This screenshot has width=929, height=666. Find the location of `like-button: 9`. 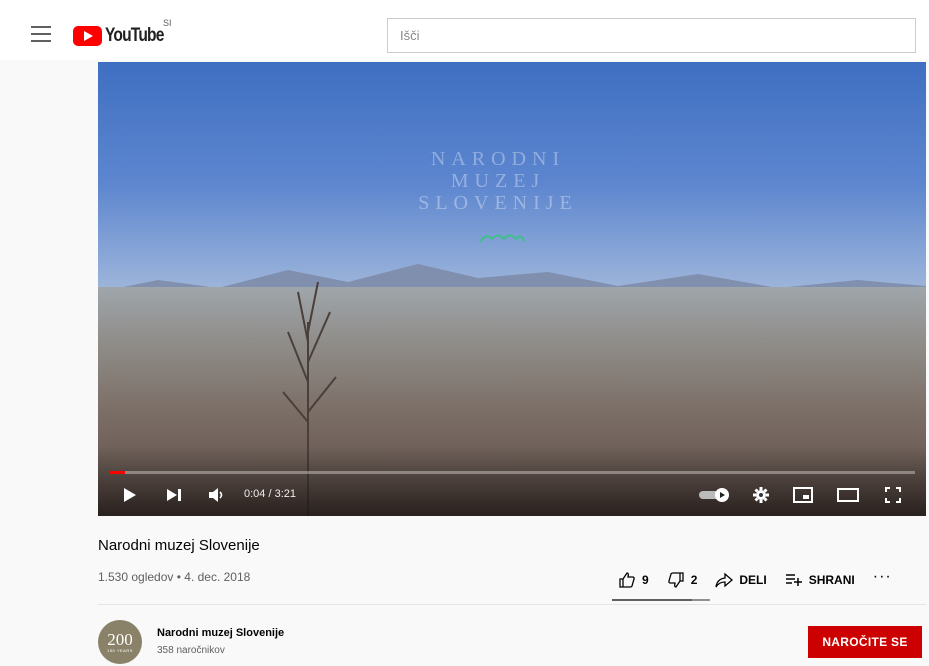

like-button: 9 is located at coordinates (633, 580).